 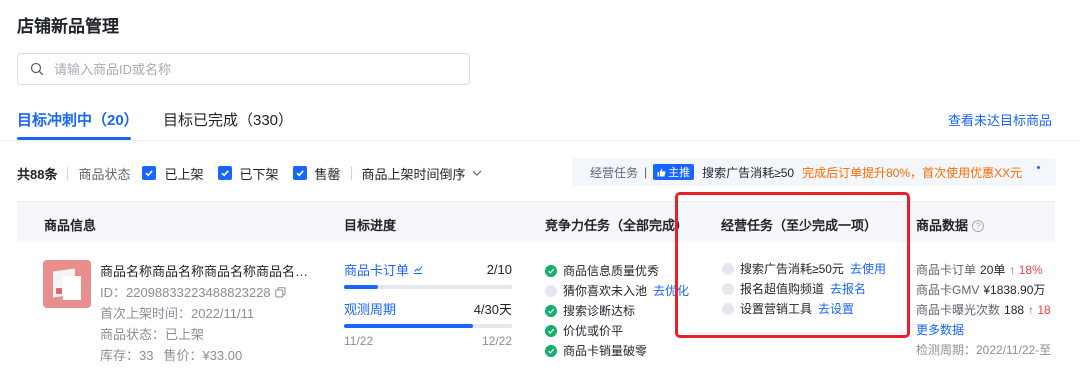 I want to click on checkbox-label: 售罄, so click(x=327, y=174).